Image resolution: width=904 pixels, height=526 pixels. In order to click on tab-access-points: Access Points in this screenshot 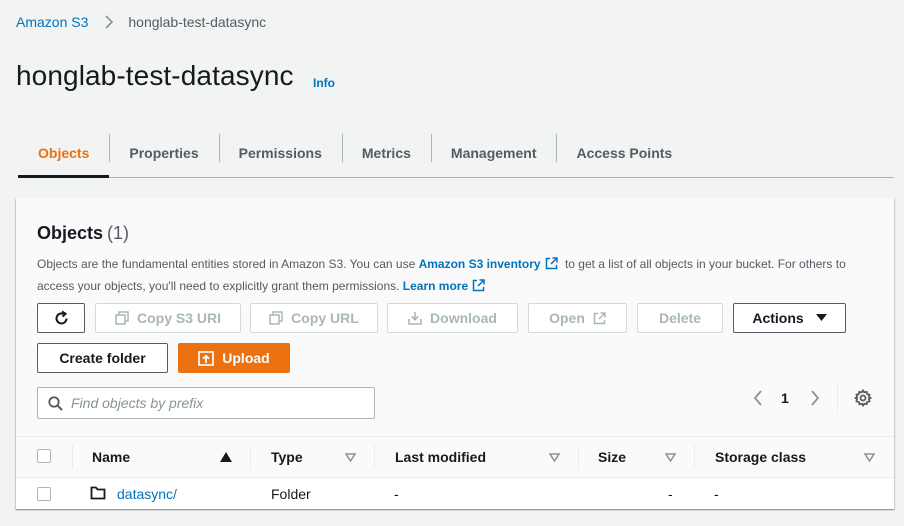, I will do `click(624, 152)`.